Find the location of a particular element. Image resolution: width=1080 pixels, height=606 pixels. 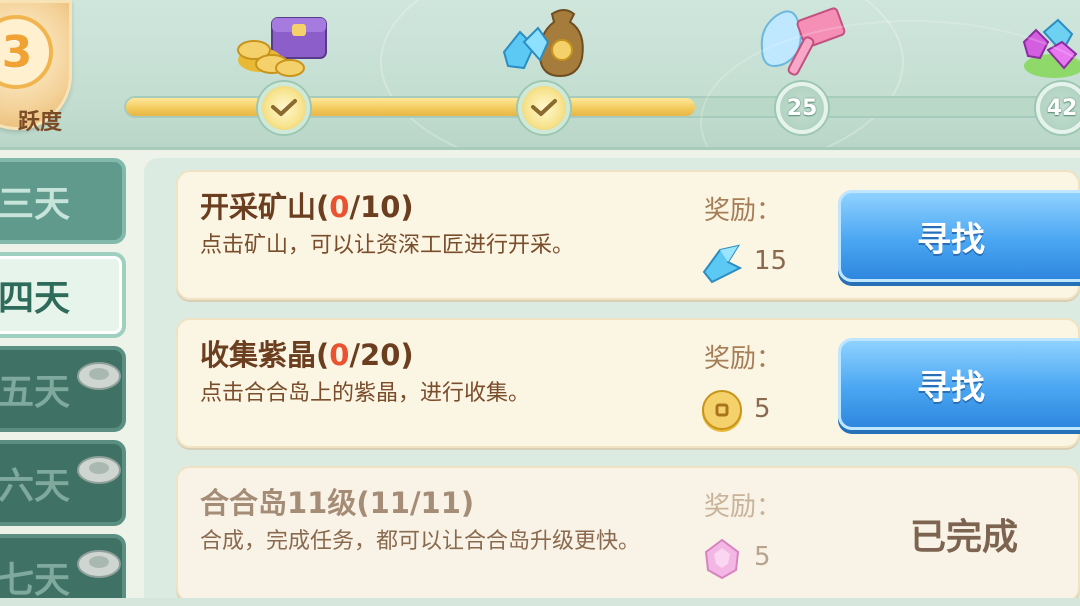

progress-fill is located at coordinates (410, 107).